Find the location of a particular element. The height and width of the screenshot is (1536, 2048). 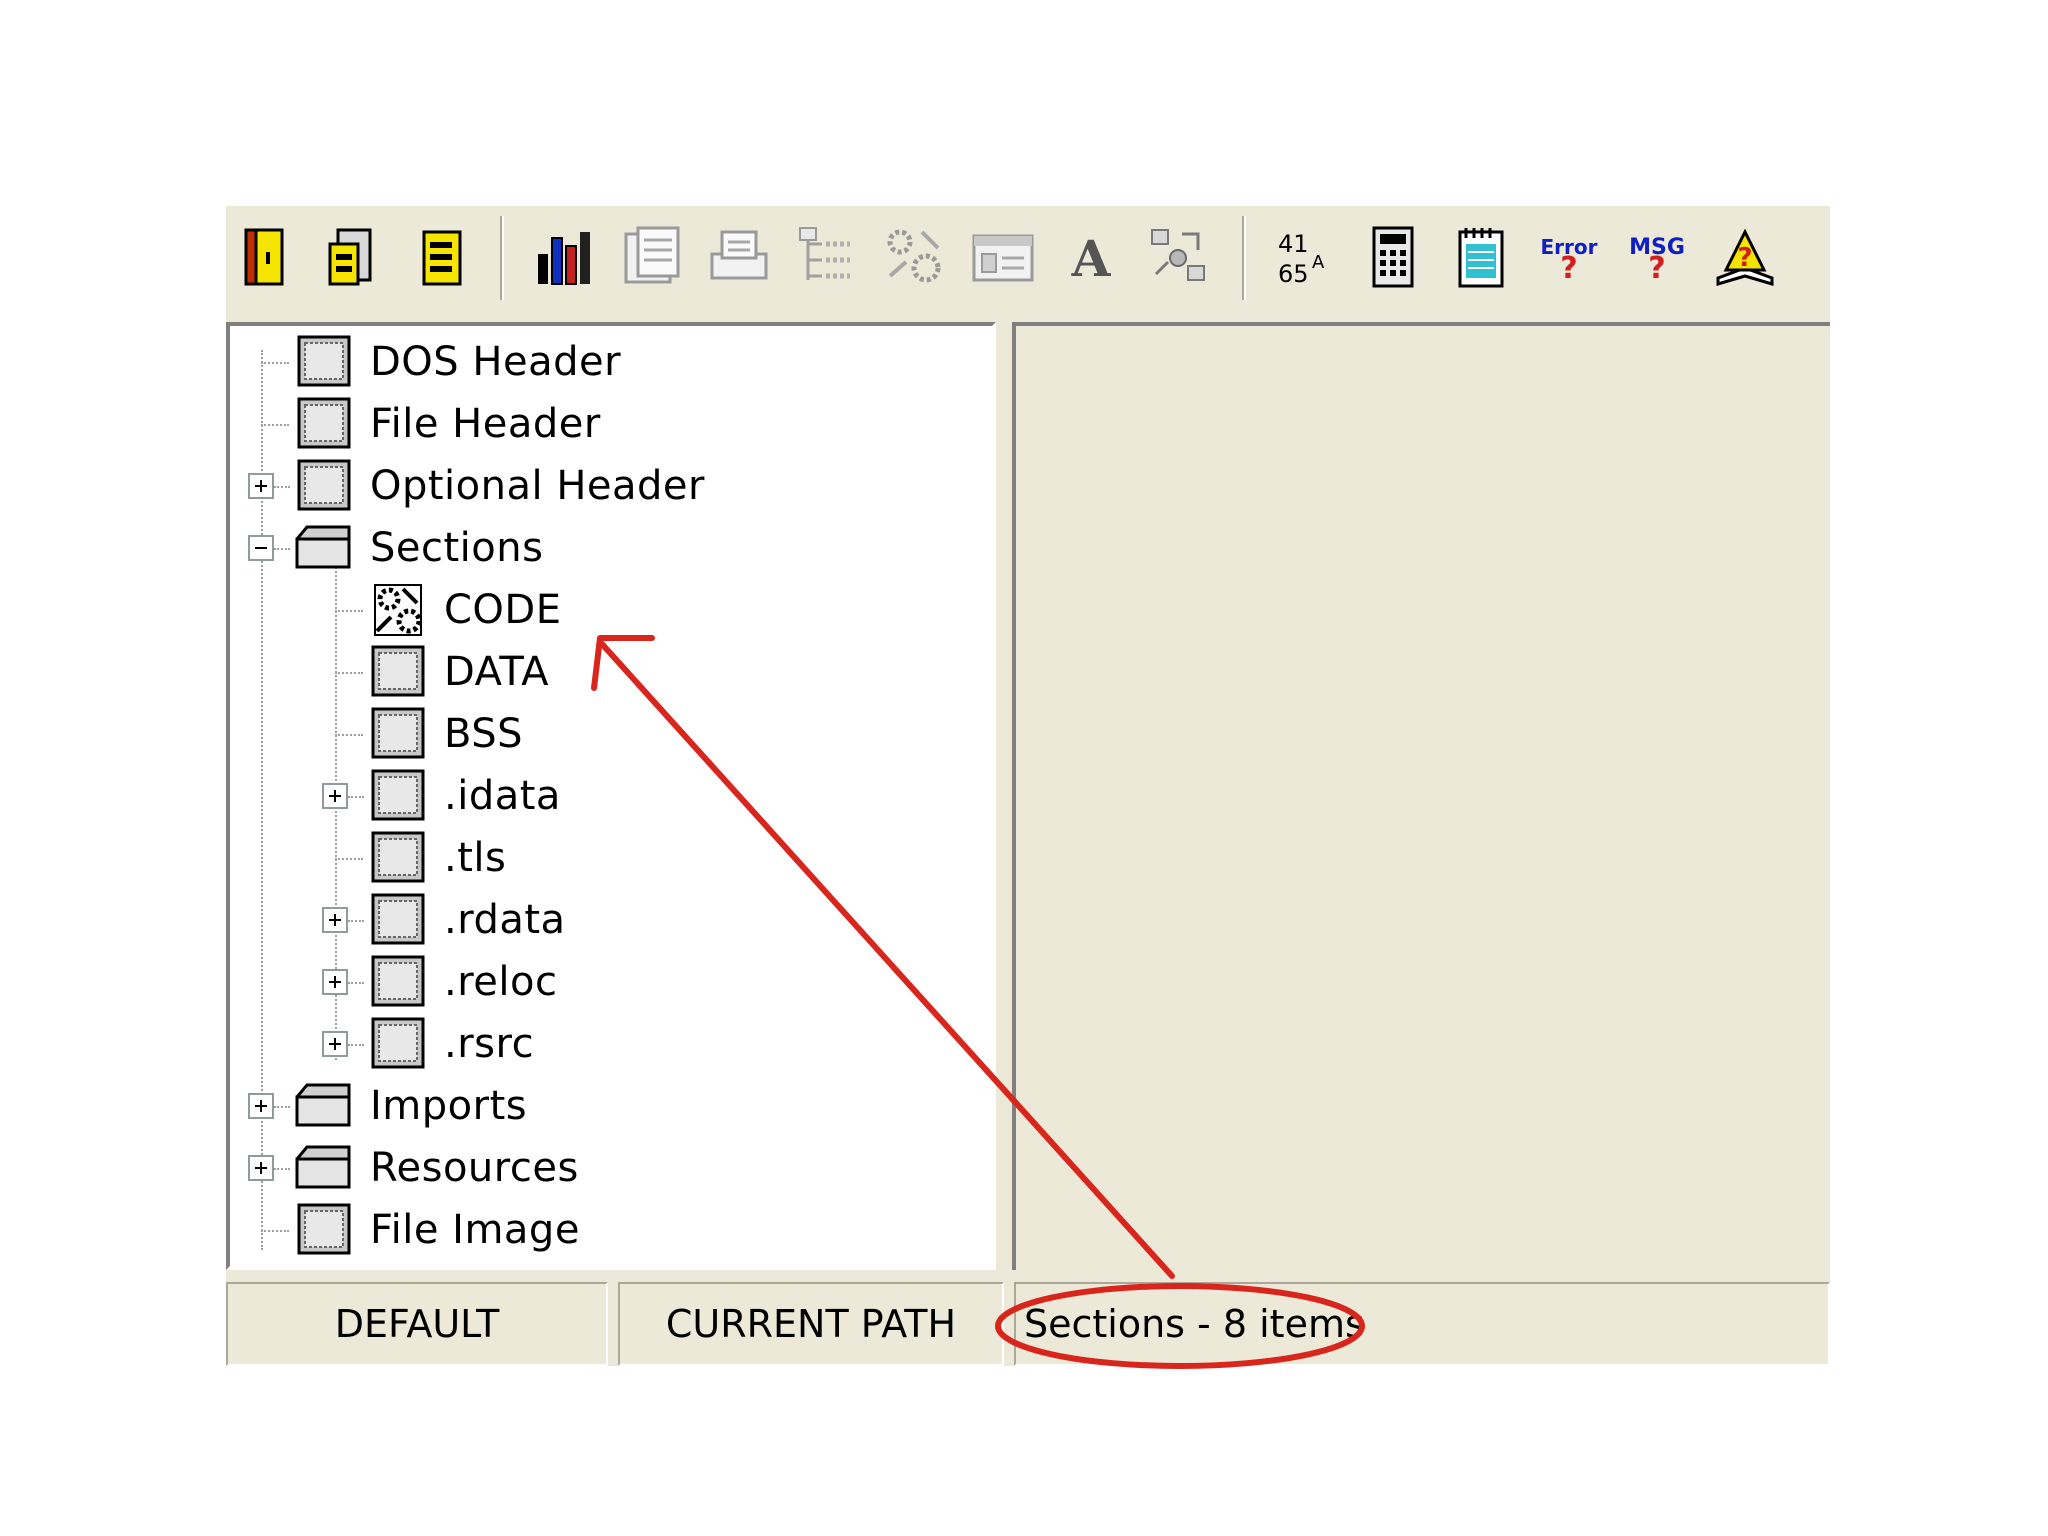

tree-item-label: Optional Header is located at coordinates (537, 486).